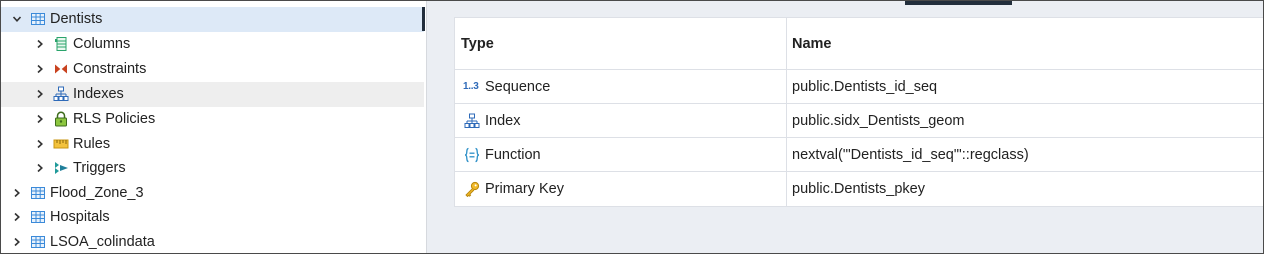 The image size is (1264, 254). Describe the element at coordinates (97, 193) in the screenshot. I see `tree-item-label: Flood_Zone_3` at that location.